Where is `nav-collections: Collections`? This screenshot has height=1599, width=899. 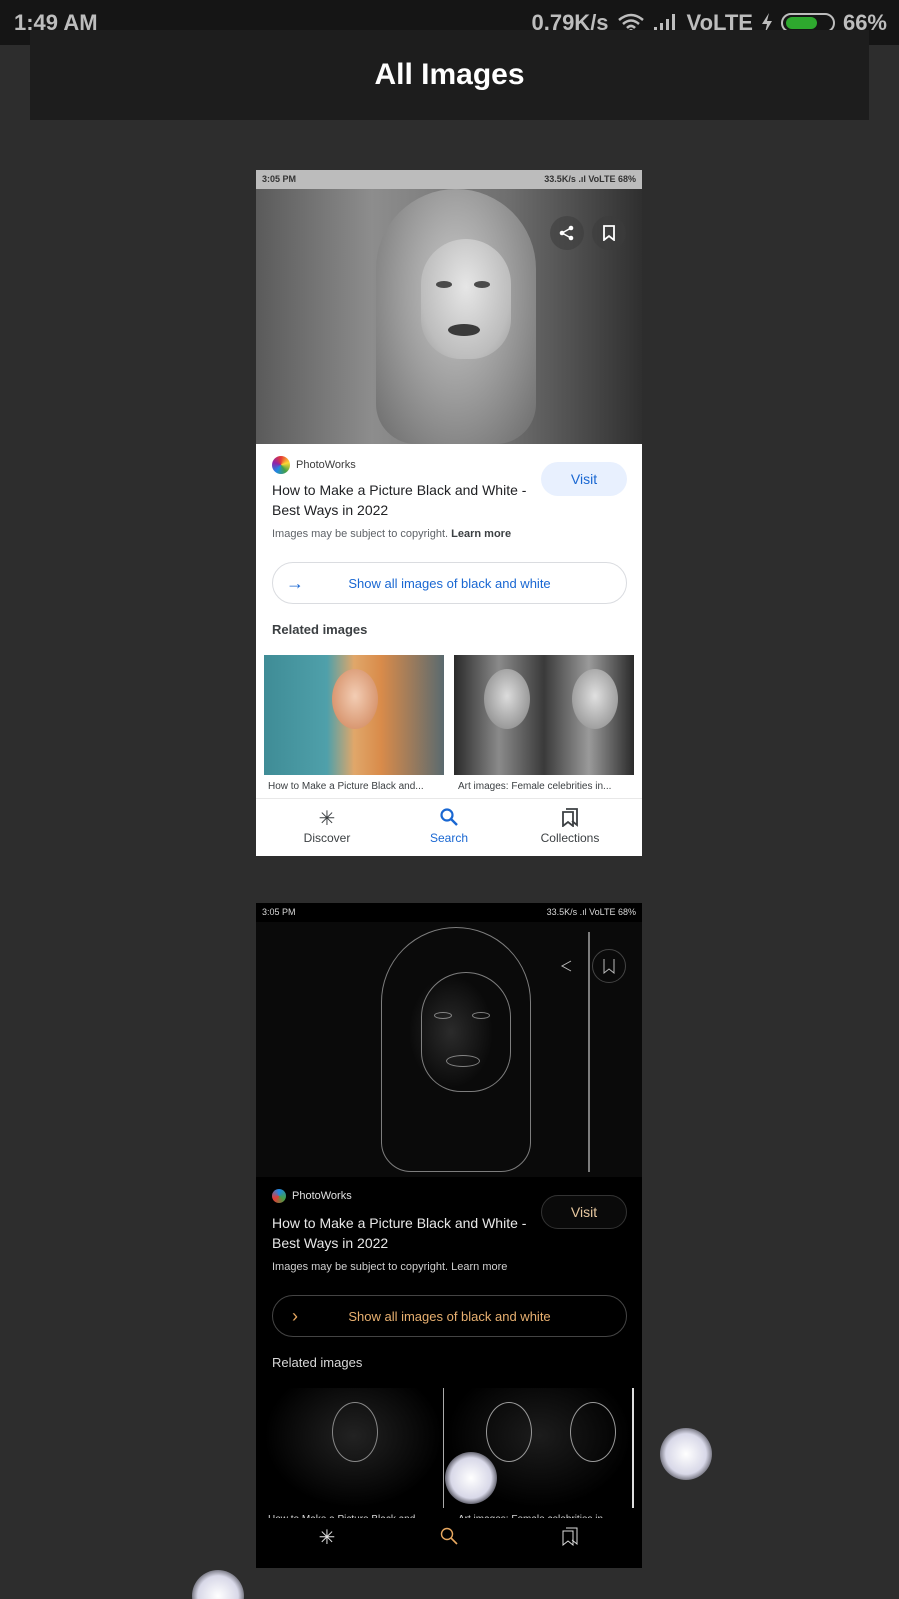 nav-collections: Collections is located at coordinates (570, 826).